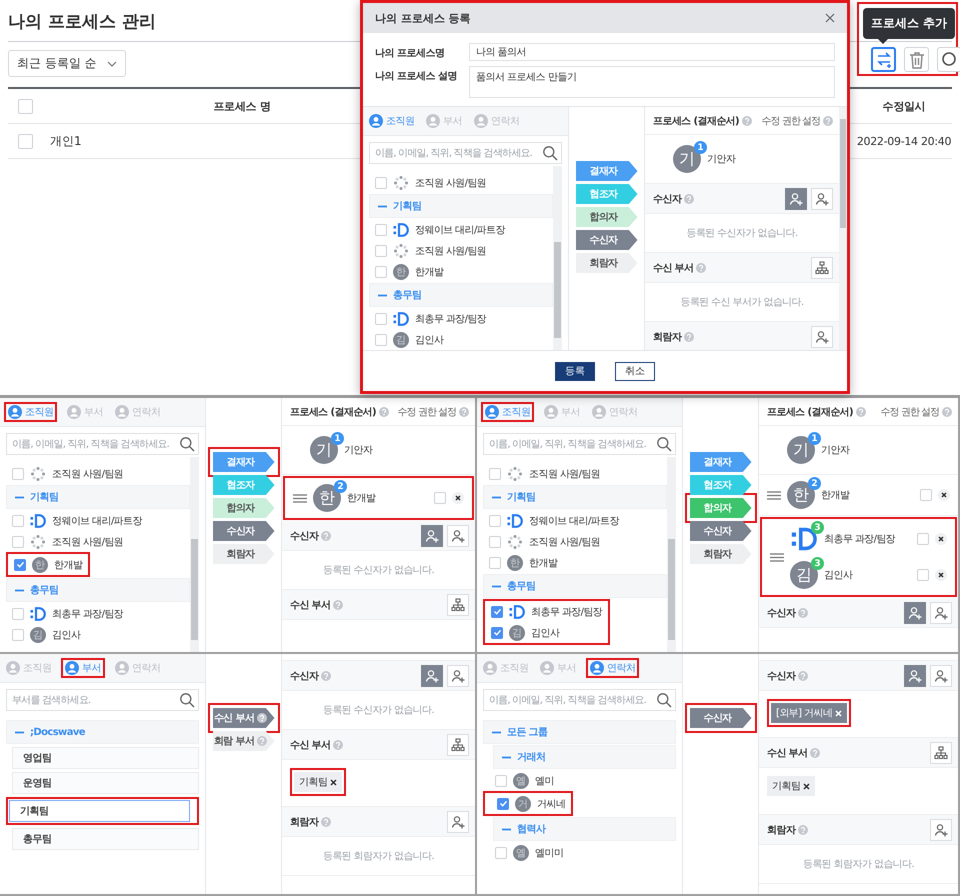 The height and width of the screenshot is (896, 960). What do you see at coordinates (579, 732) in the screenshot?
I see `group-row: 모든 그룹` at bounding box center [579, 732].